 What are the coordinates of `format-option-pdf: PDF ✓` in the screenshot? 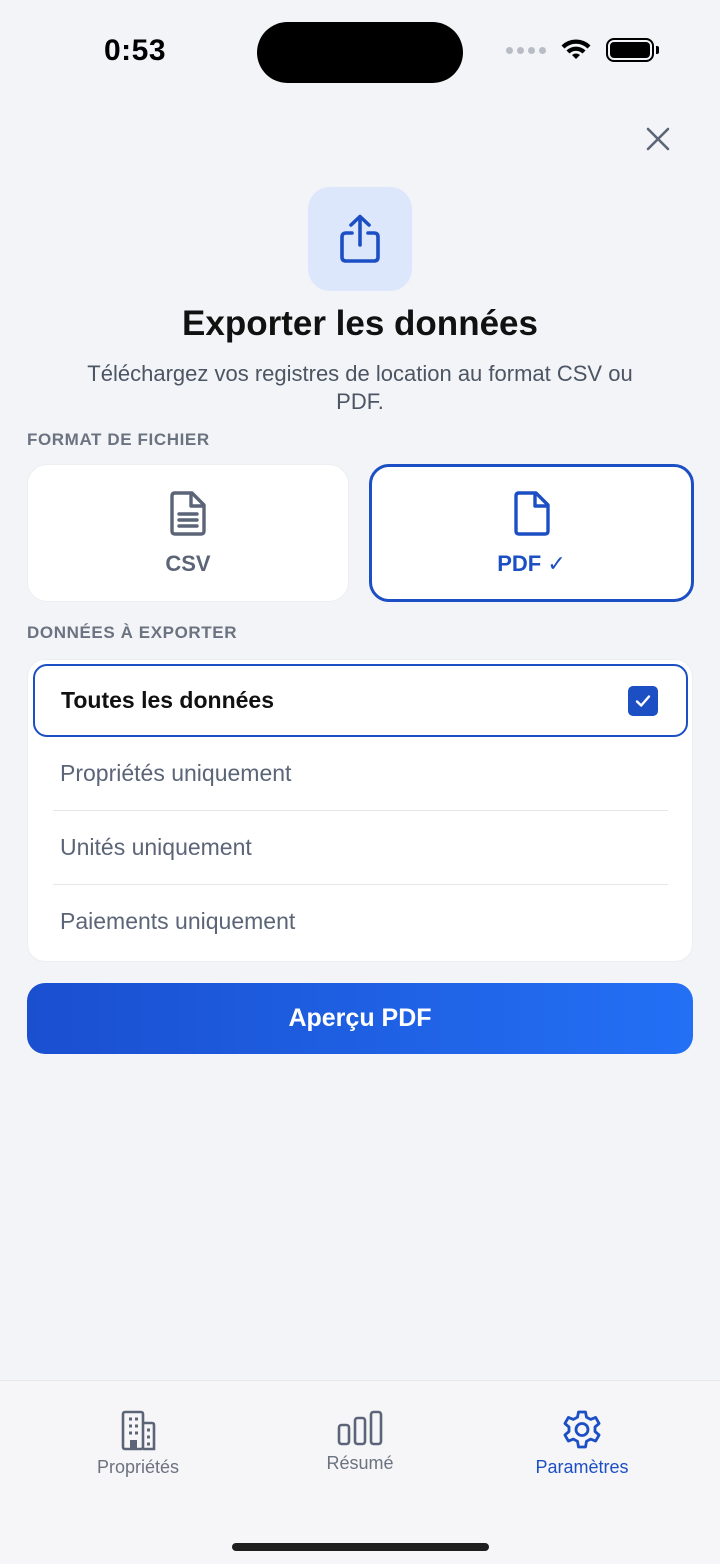 It's located at (531, 533).